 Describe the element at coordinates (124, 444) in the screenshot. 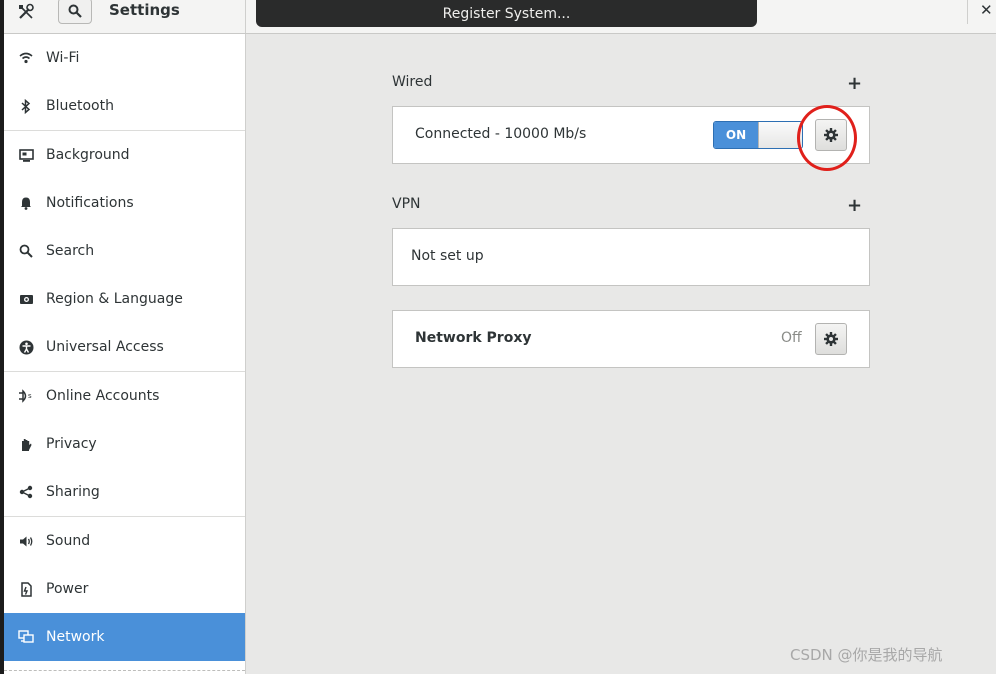

I see `sidebar-item-privacy: Privacy` at that location.